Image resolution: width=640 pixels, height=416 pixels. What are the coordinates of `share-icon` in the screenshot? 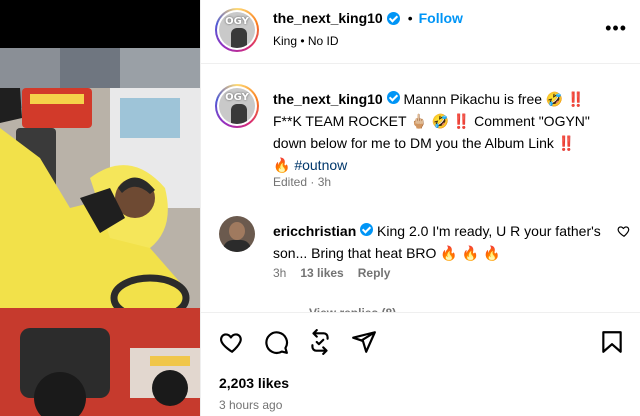 It's located at (364, 342).